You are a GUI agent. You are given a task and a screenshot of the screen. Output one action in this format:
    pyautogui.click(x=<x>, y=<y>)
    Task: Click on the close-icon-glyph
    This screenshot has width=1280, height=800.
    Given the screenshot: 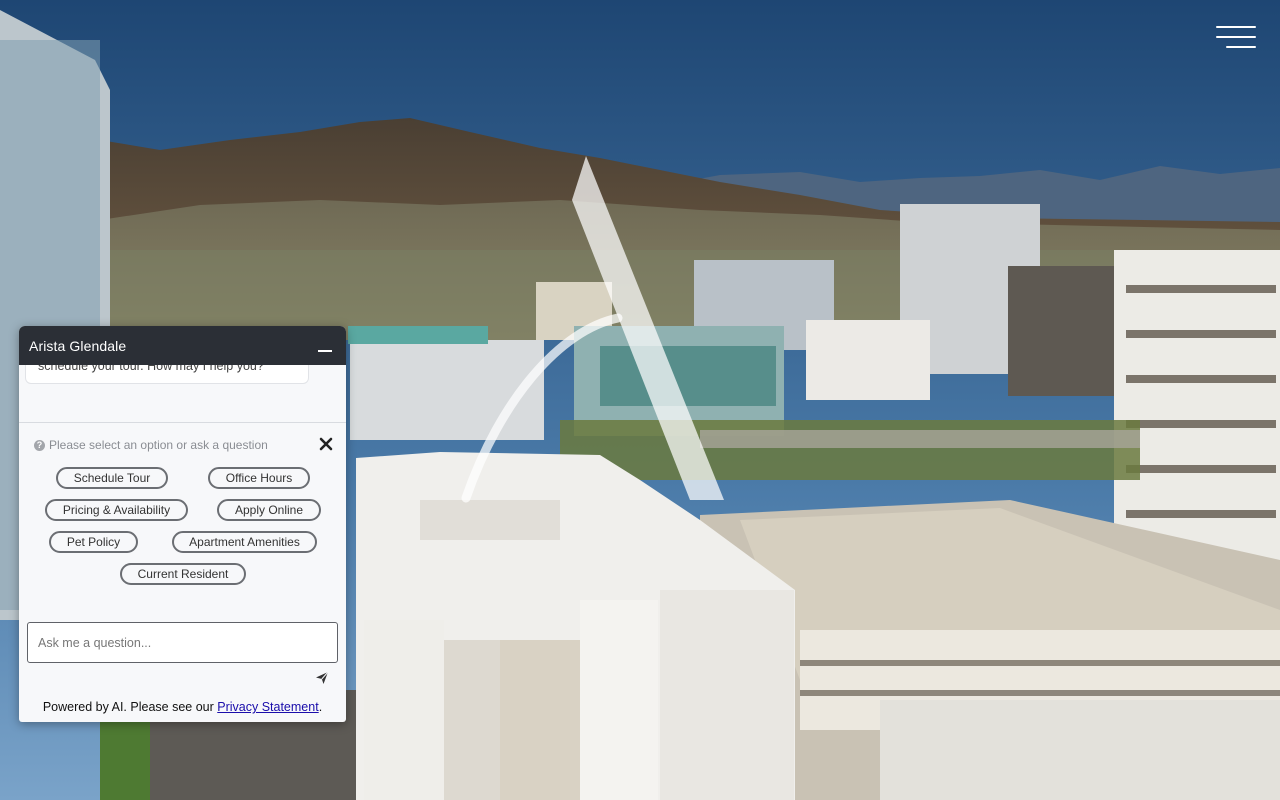 What is the action you would take?
    pyautogui.click(x=326, y=444)
    